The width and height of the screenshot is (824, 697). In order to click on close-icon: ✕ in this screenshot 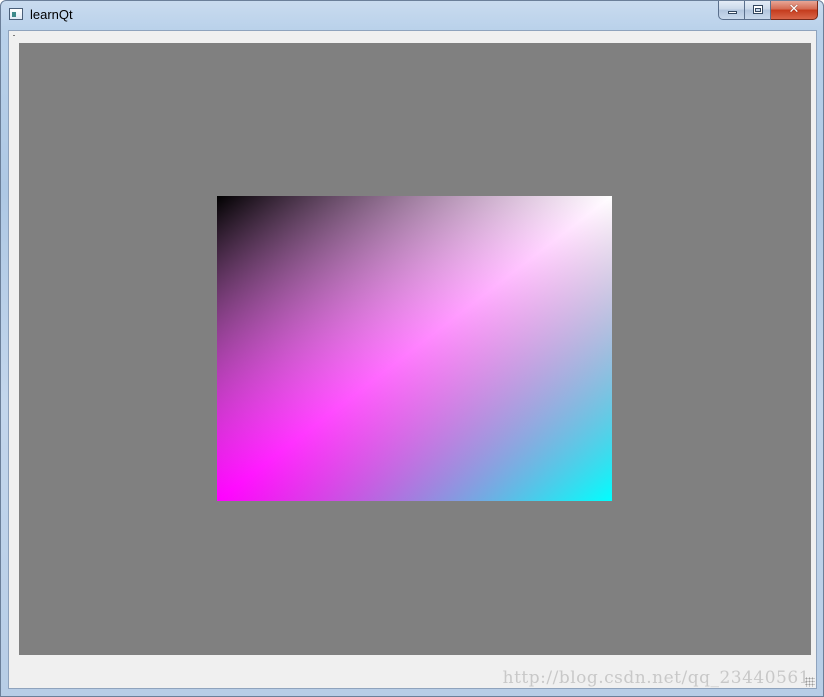, I will do `click(794, 9)`.